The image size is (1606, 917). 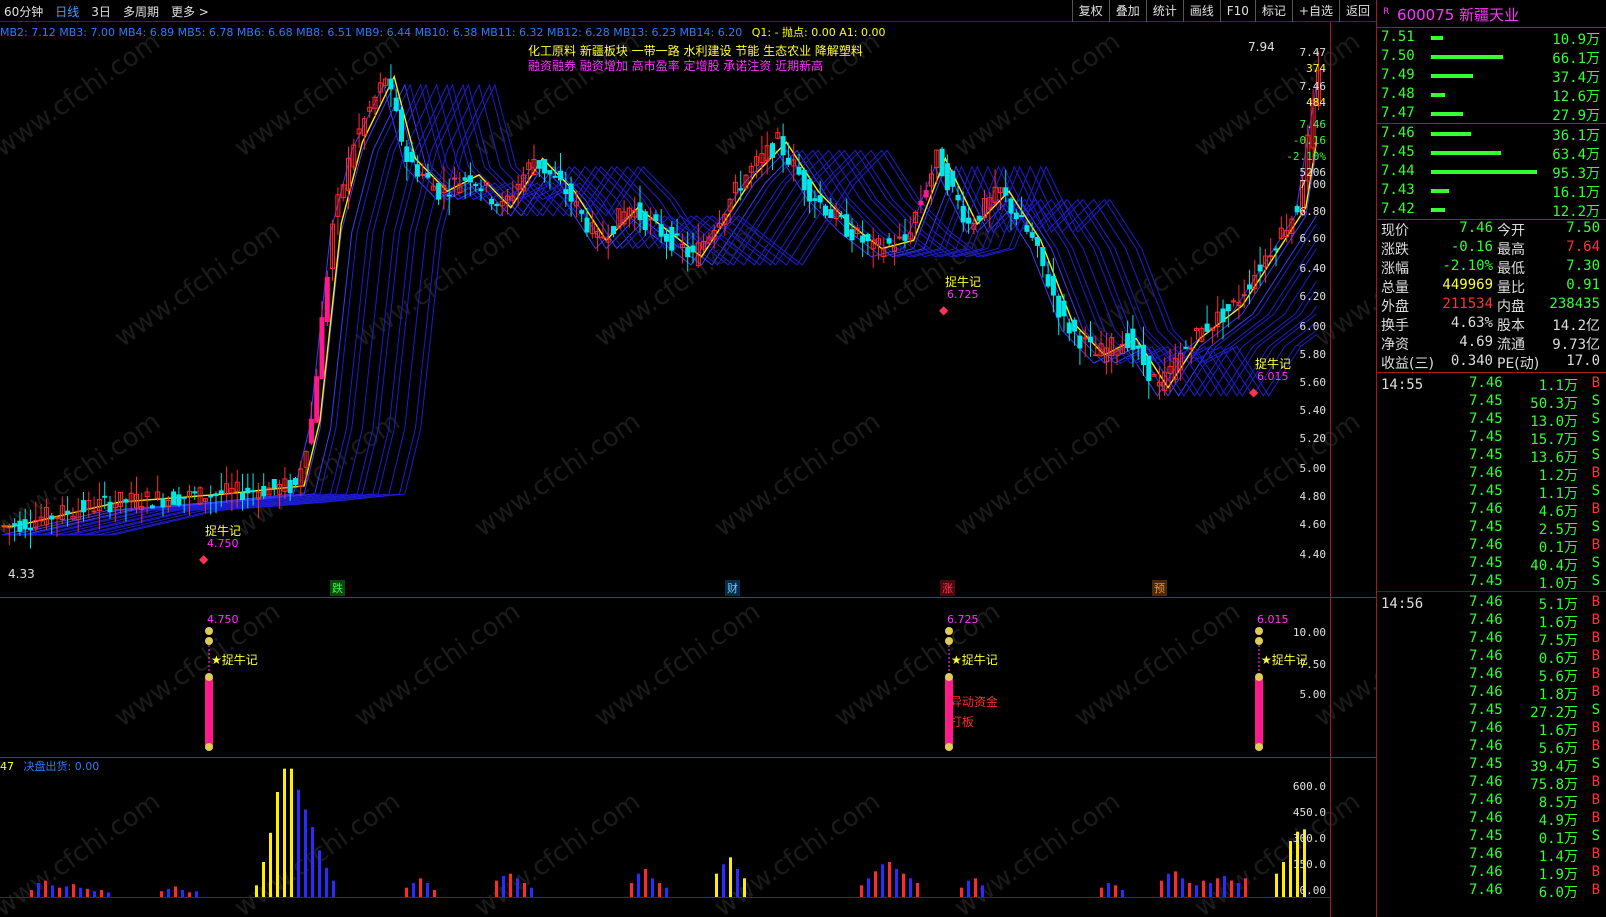 I want to click on tool-button-2: 统计, so click(x=1164, y=11).